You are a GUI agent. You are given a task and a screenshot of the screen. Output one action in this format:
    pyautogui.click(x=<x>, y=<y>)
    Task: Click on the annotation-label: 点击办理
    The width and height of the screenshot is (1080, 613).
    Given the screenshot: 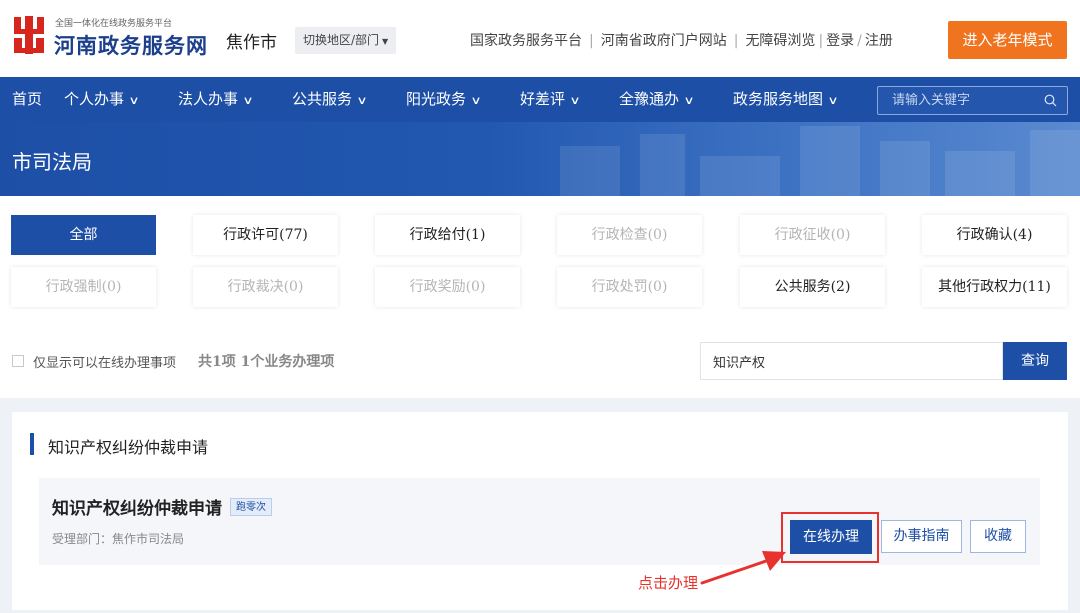 What is the action you would take?
    pyautogui.click(x=668, y=583)
    